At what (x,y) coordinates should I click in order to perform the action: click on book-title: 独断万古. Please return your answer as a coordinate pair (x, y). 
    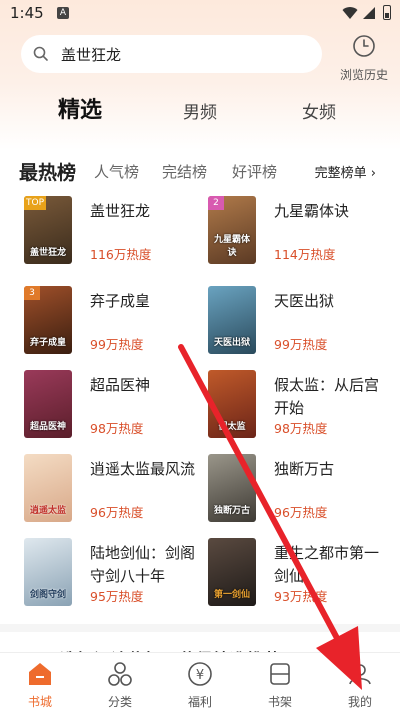
    Looking at the image, I should click on (333, 469).